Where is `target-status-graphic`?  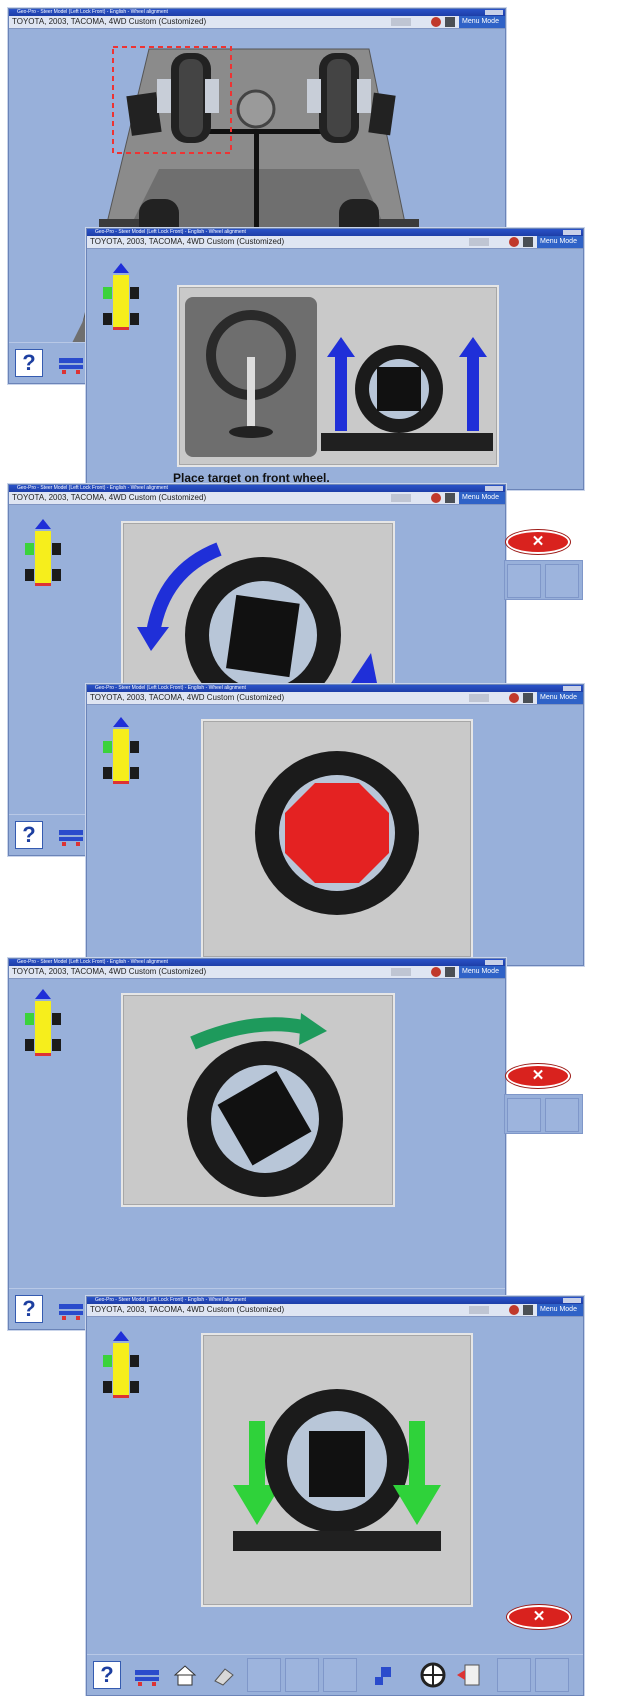 target-status-graphic is located at coordinates (337, 833).